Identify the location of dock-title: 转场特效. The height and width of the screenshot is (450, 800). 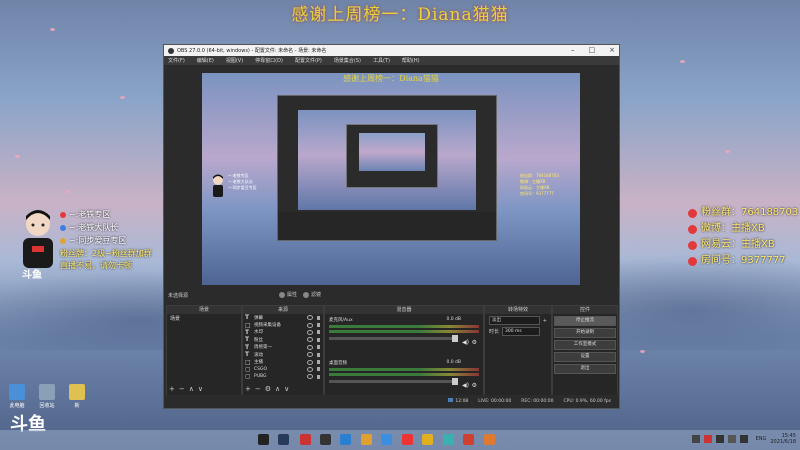
(518, 310).